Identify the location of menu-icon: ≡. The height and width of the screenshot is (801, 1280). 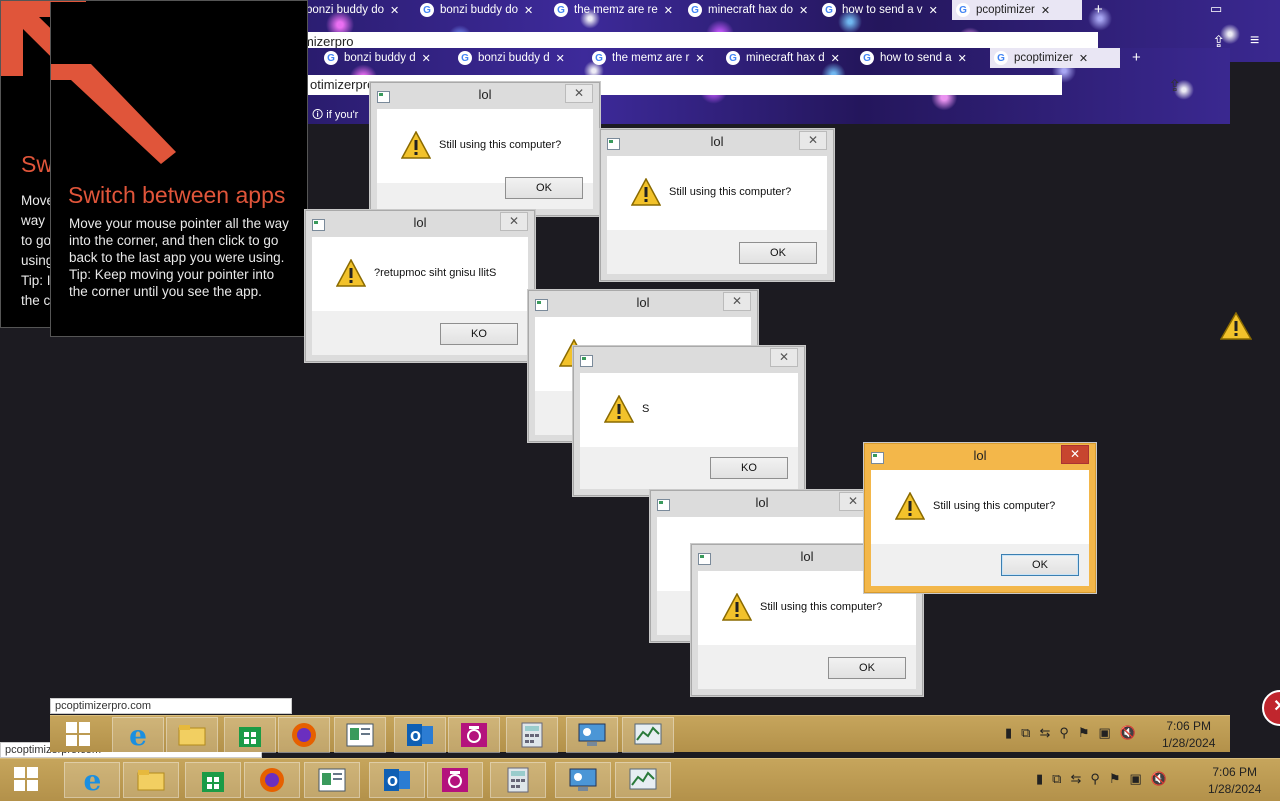
(1254, 41).